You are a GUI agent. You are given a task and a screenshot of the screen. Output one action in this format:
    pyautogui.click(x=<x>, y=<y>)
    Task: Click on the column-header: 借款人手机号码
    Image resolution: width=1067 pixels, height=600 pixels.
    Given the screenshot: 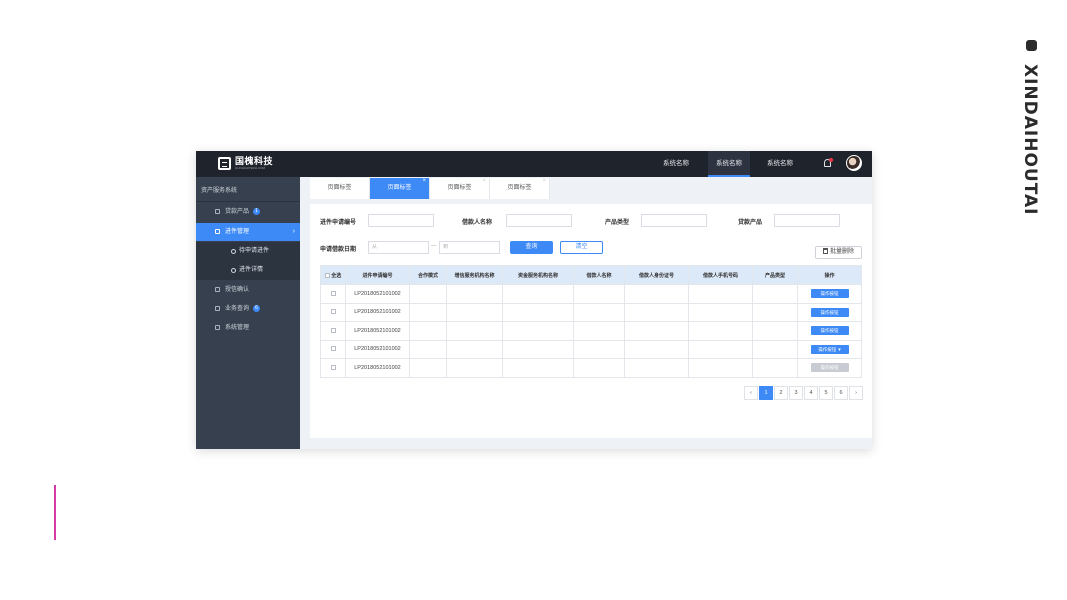 What is the action you would take?
    pyautogui.click(x=720, y=275)
    